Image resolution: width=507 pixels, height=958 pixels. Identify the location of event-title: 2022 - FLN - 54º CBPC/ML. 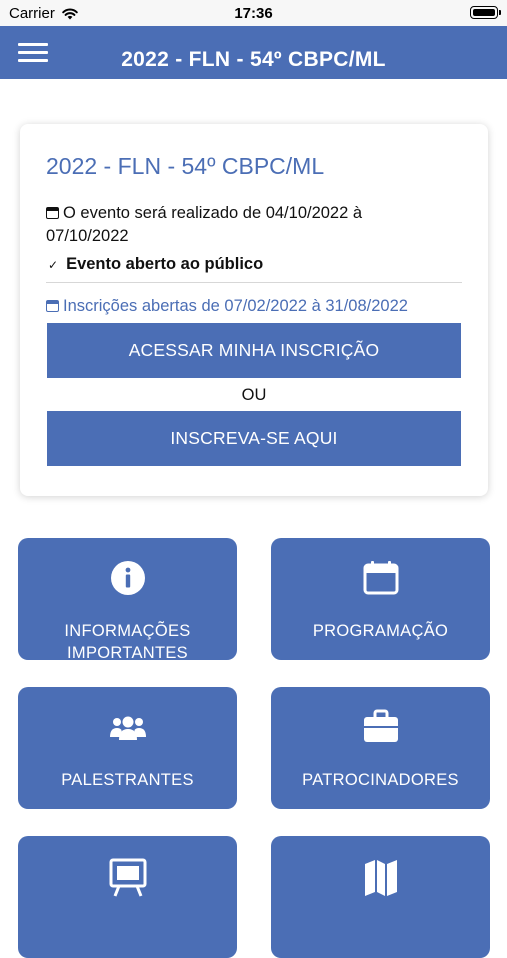
(185, 166).